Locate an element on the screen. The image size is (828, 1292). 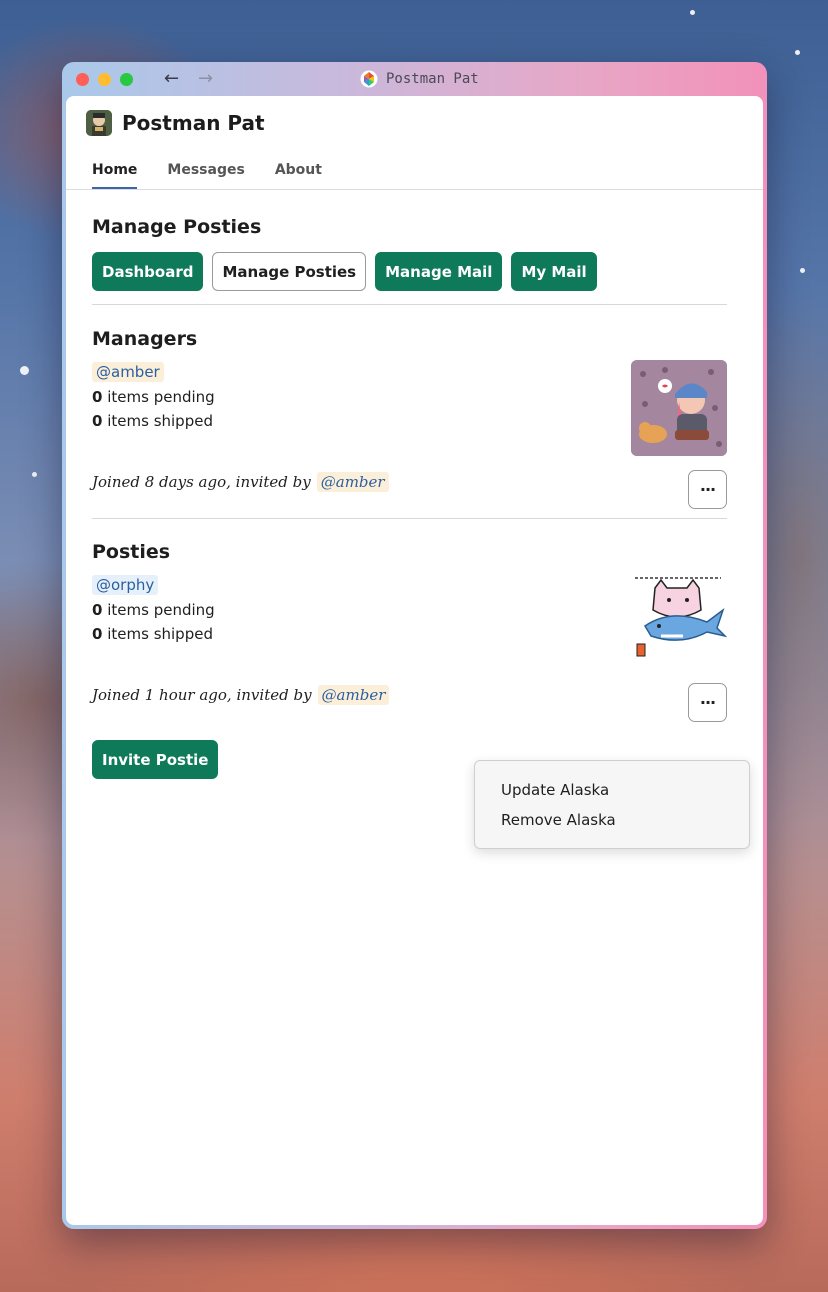
remove-postie-menu-item: Remove Alaska is located at coordinates (612, 822).